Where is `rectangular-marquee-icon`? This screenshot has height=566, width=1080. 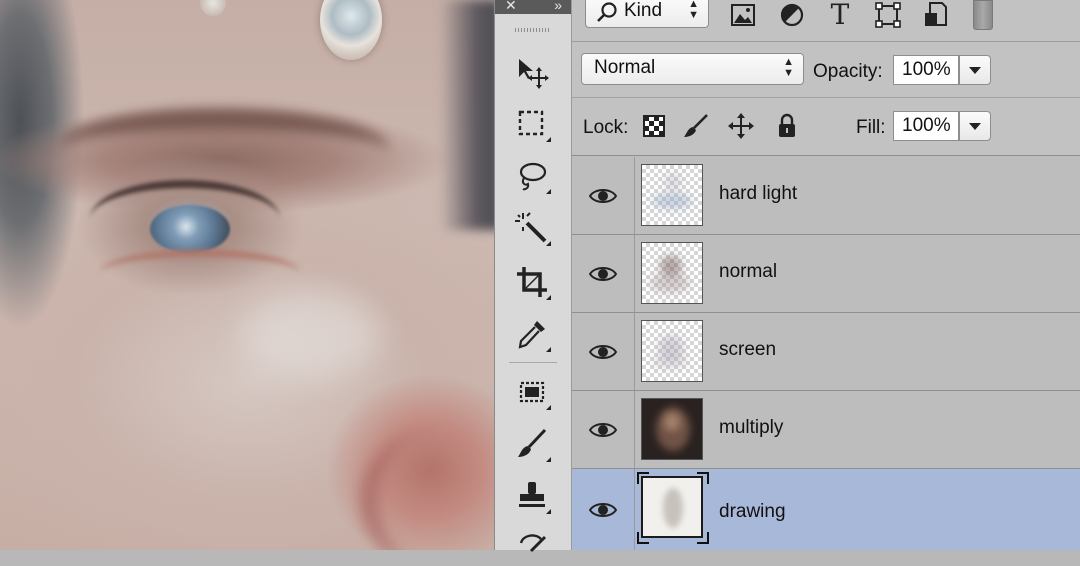 rectangular-marquee-icon is located at coordinates (531, 123).